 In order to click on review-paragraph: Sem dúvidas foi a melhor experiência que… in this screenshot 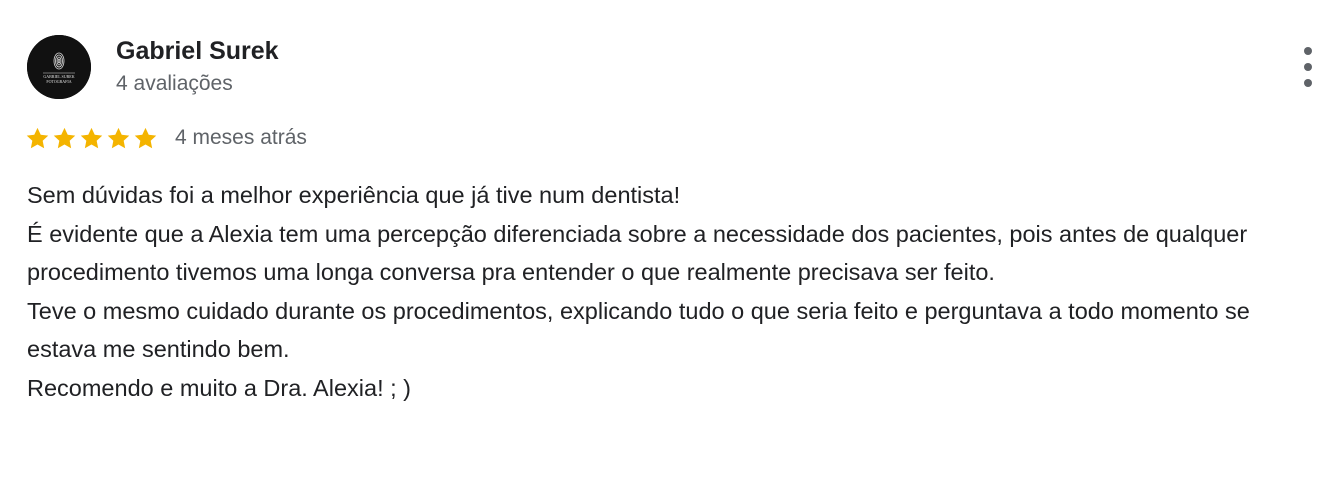, I will do `click(354, 195)`.